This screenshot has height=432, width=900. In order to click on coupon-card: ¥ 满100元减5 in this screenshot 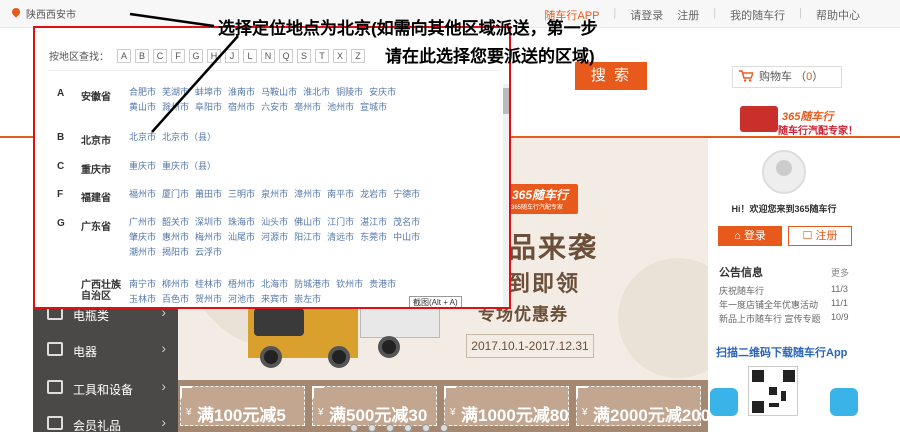, I will do `click(242, 406)`.